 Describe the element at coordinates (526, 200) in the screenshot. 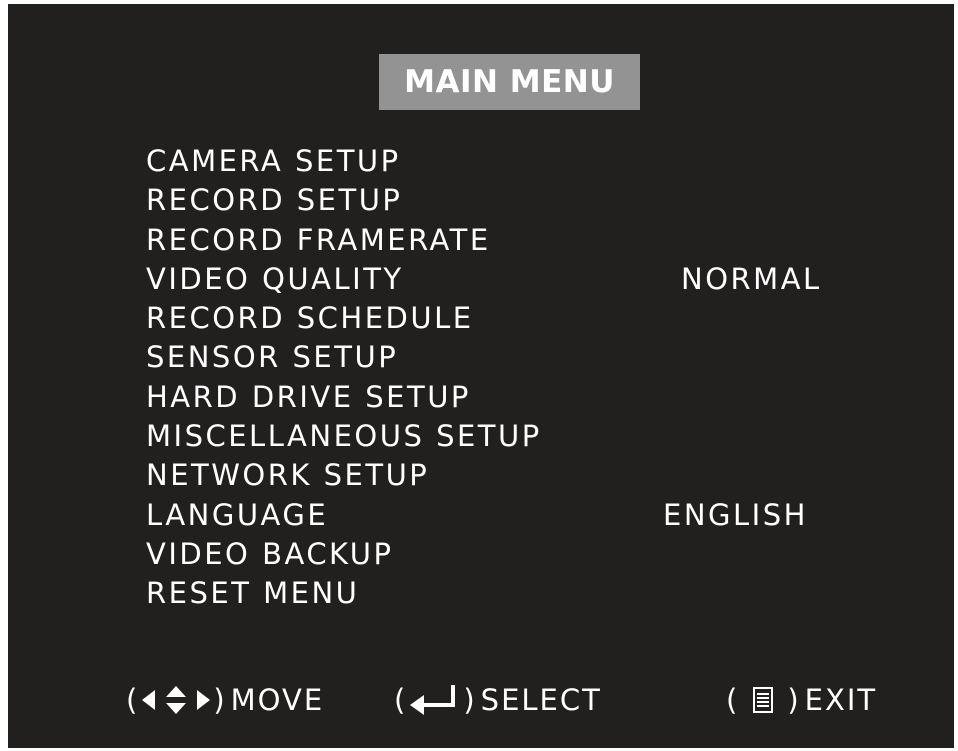

I see `menu-item-record-setup: RECORD SETUP` at that location.